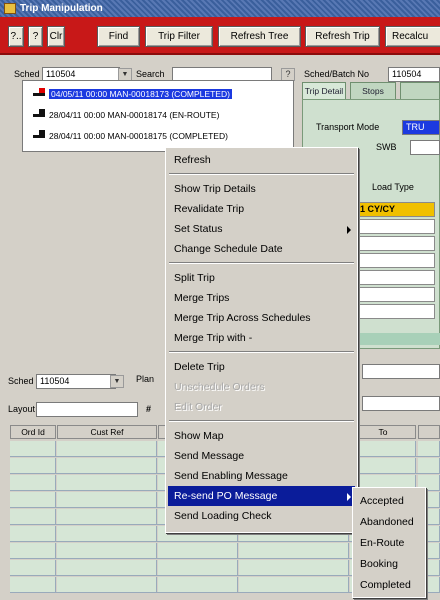  I want to click on submenu-item-abandoned: Abandoned, so click(389, 522).